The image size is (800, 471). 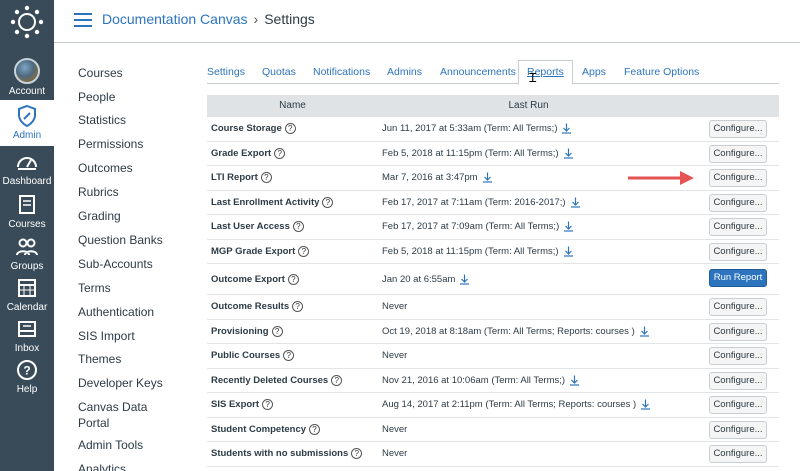 What do you see at coordinates (419, 279) in the screenshot?
I see `last-run-text: Jan 20 at 6:55am` at bounding box center [419, 279].